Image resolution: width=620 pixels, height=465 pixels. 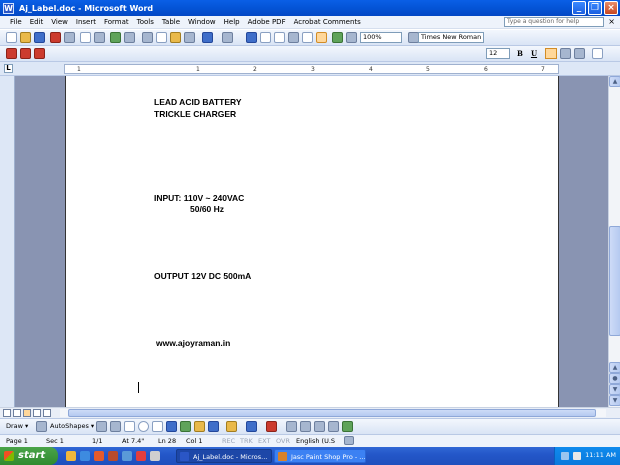 What do you see at coordinates (17, 413) in the screenshot?
I see `web-layout-icon` at bounding box center [17, 413].